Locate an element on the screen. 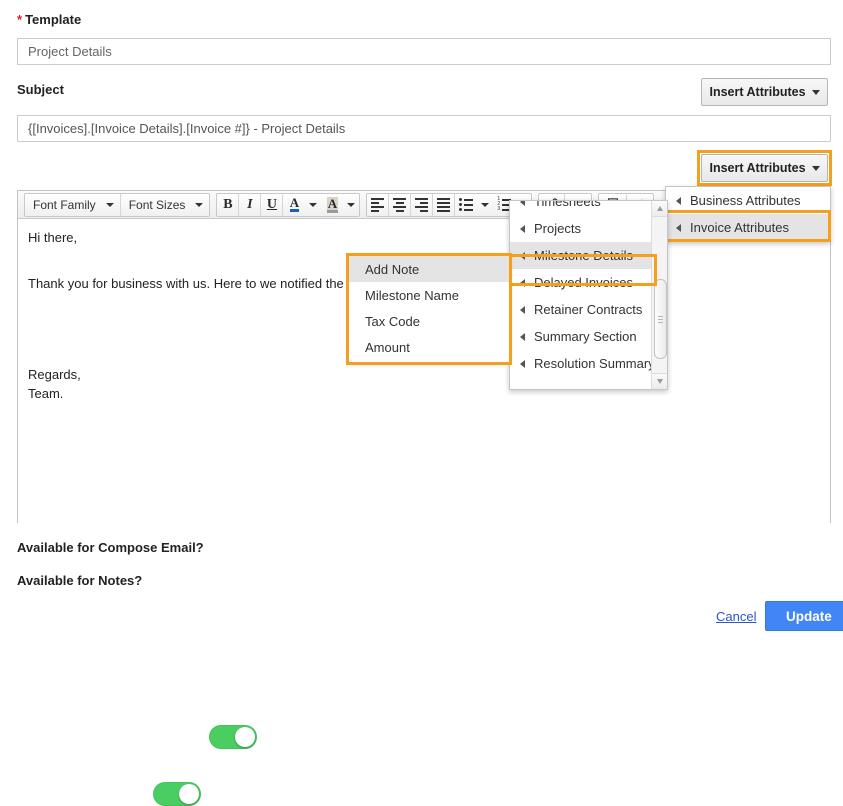  menu-item-label: Timesheets is located at coordinates (567, 204).